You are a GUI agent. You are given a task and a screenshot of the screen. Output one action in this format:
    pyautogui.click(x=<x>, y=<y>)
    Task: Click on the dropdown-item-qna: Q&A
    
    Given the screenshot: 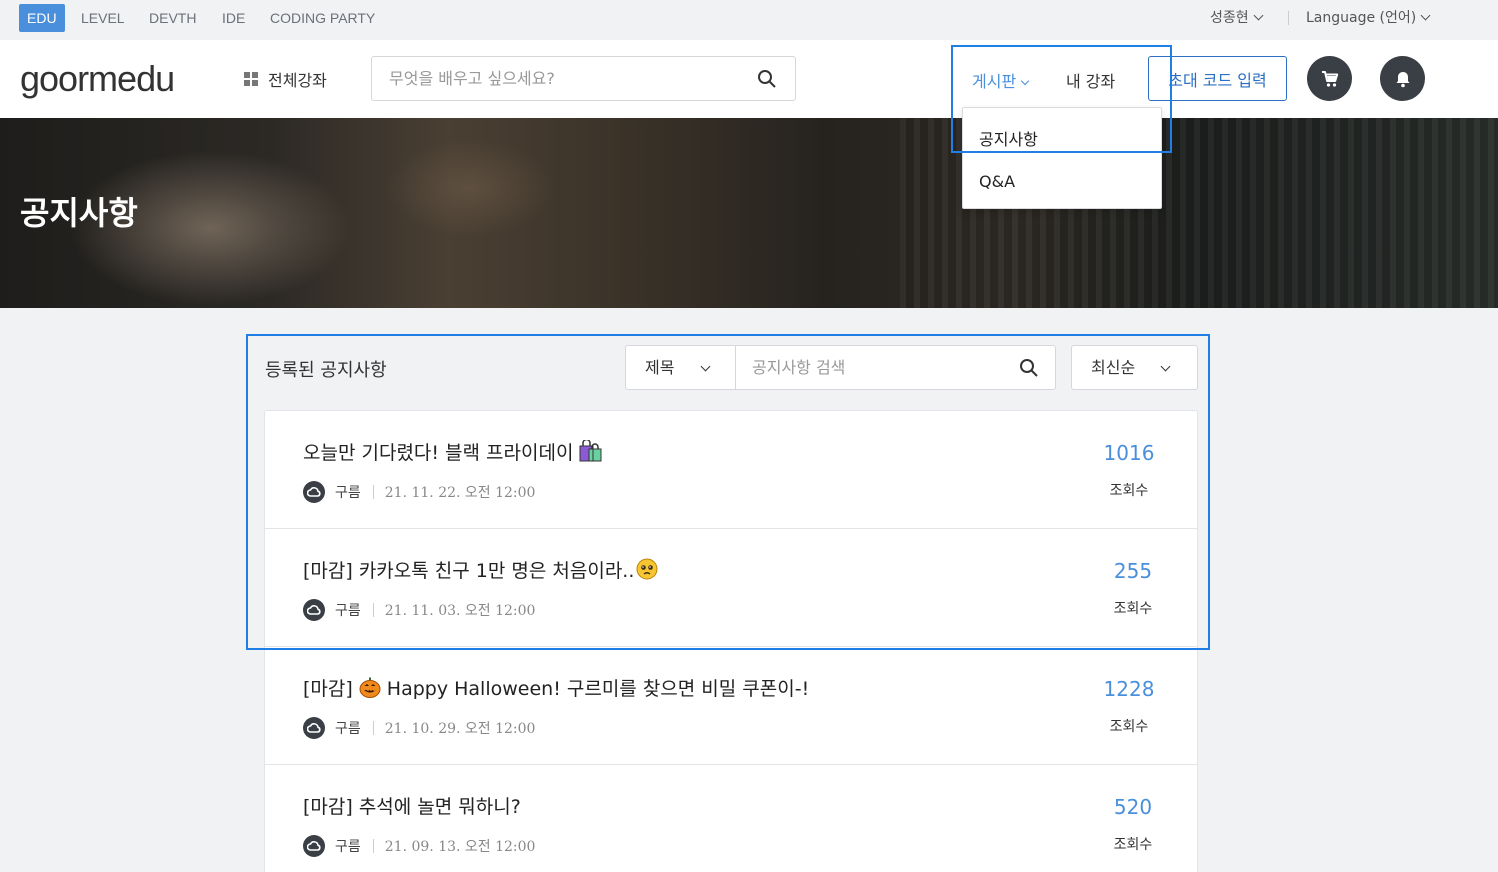 What is the action you would take?
    pyautogui.click(x=997, y=181)
    